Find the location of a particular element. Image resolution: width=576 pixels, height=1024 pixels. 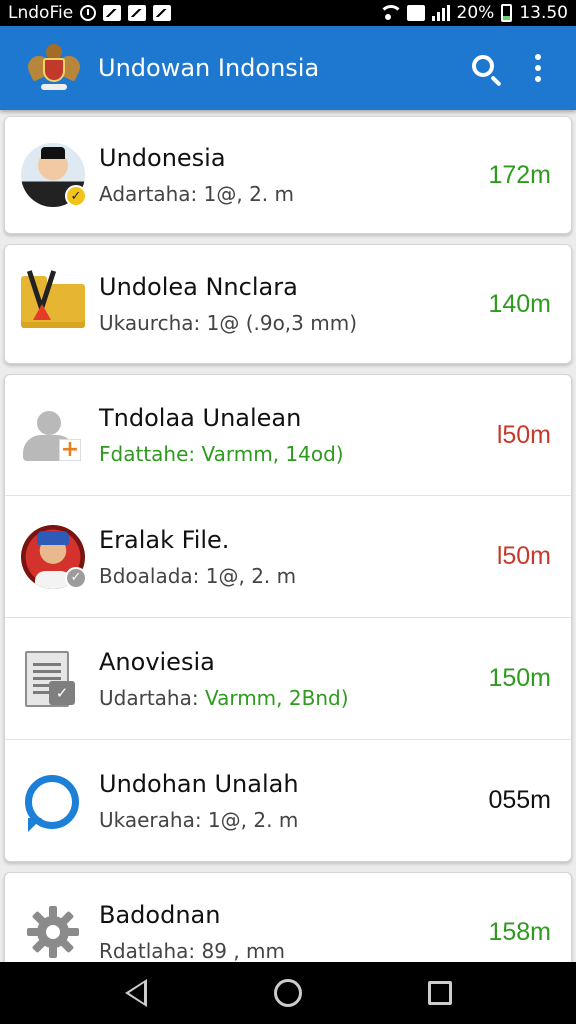

plus-icon: + is located at coordinates (70, 449).